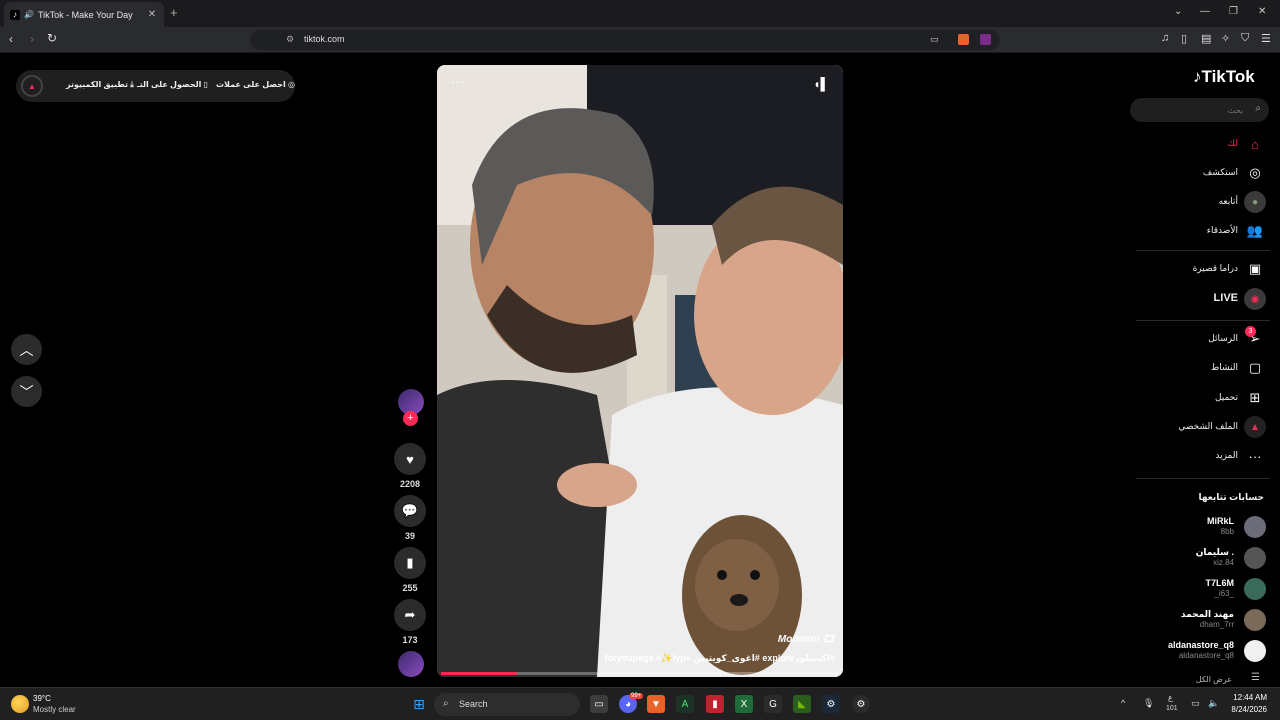 This screenshot has height=720, width=1280. What do you see at coordinates (1200, 427) in the screenshot?
I see `sidebar-item-10: الملف الشخصي ▲` at bounding box center [1200, 427].